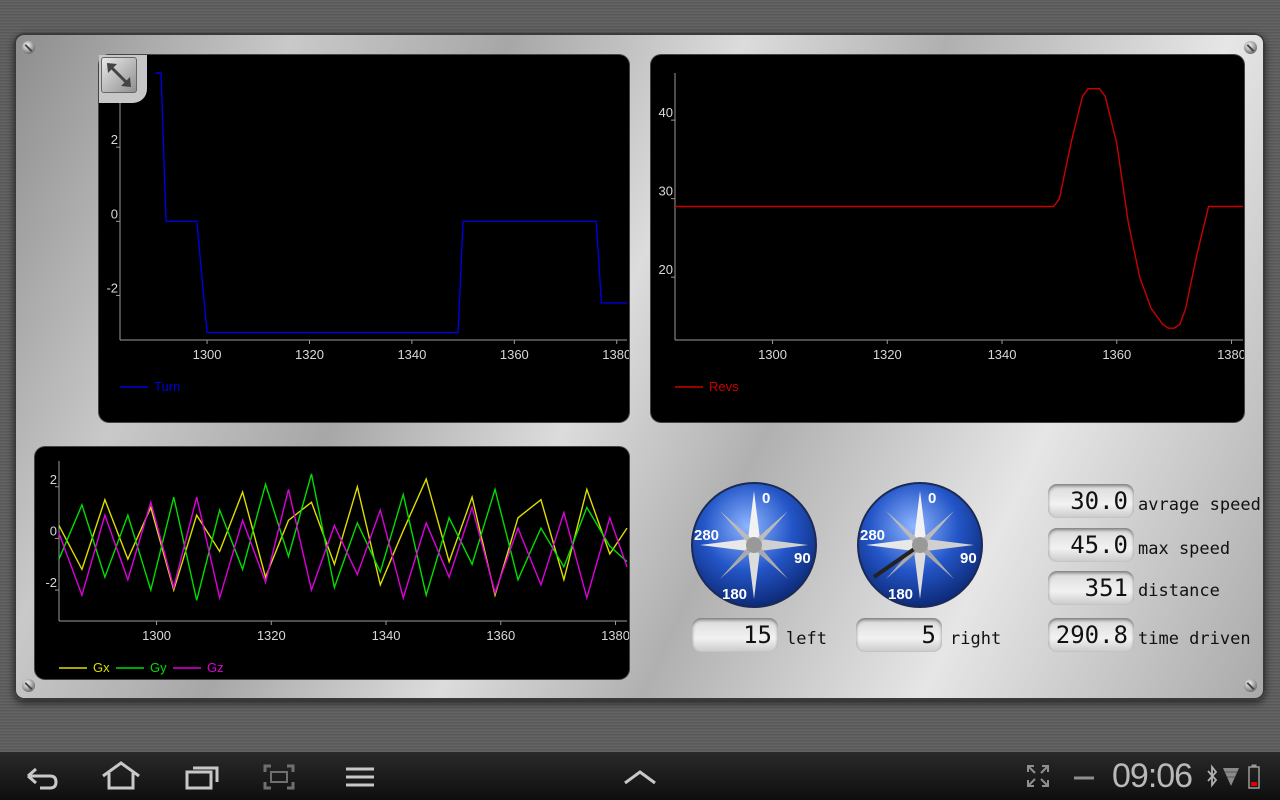 The height and width of the screenshot is (800, 1280). I want to click on avg-speed-field: 30.0, so click(1091, 501).